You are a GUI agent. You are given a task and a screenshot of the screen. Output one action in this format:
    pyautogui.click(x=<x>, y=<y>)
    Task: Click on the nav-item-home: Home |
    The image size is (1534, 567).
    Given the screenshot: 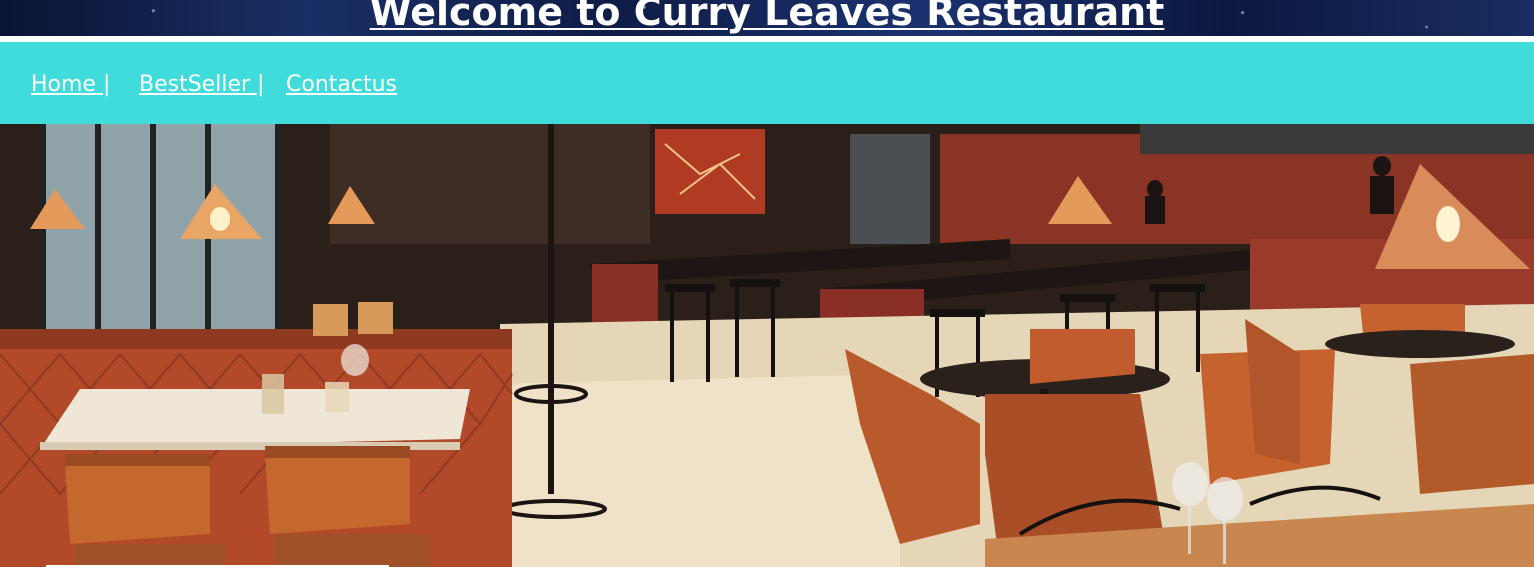 What is the action you would take?
    pyautogui.click(x=70, y=84)
    